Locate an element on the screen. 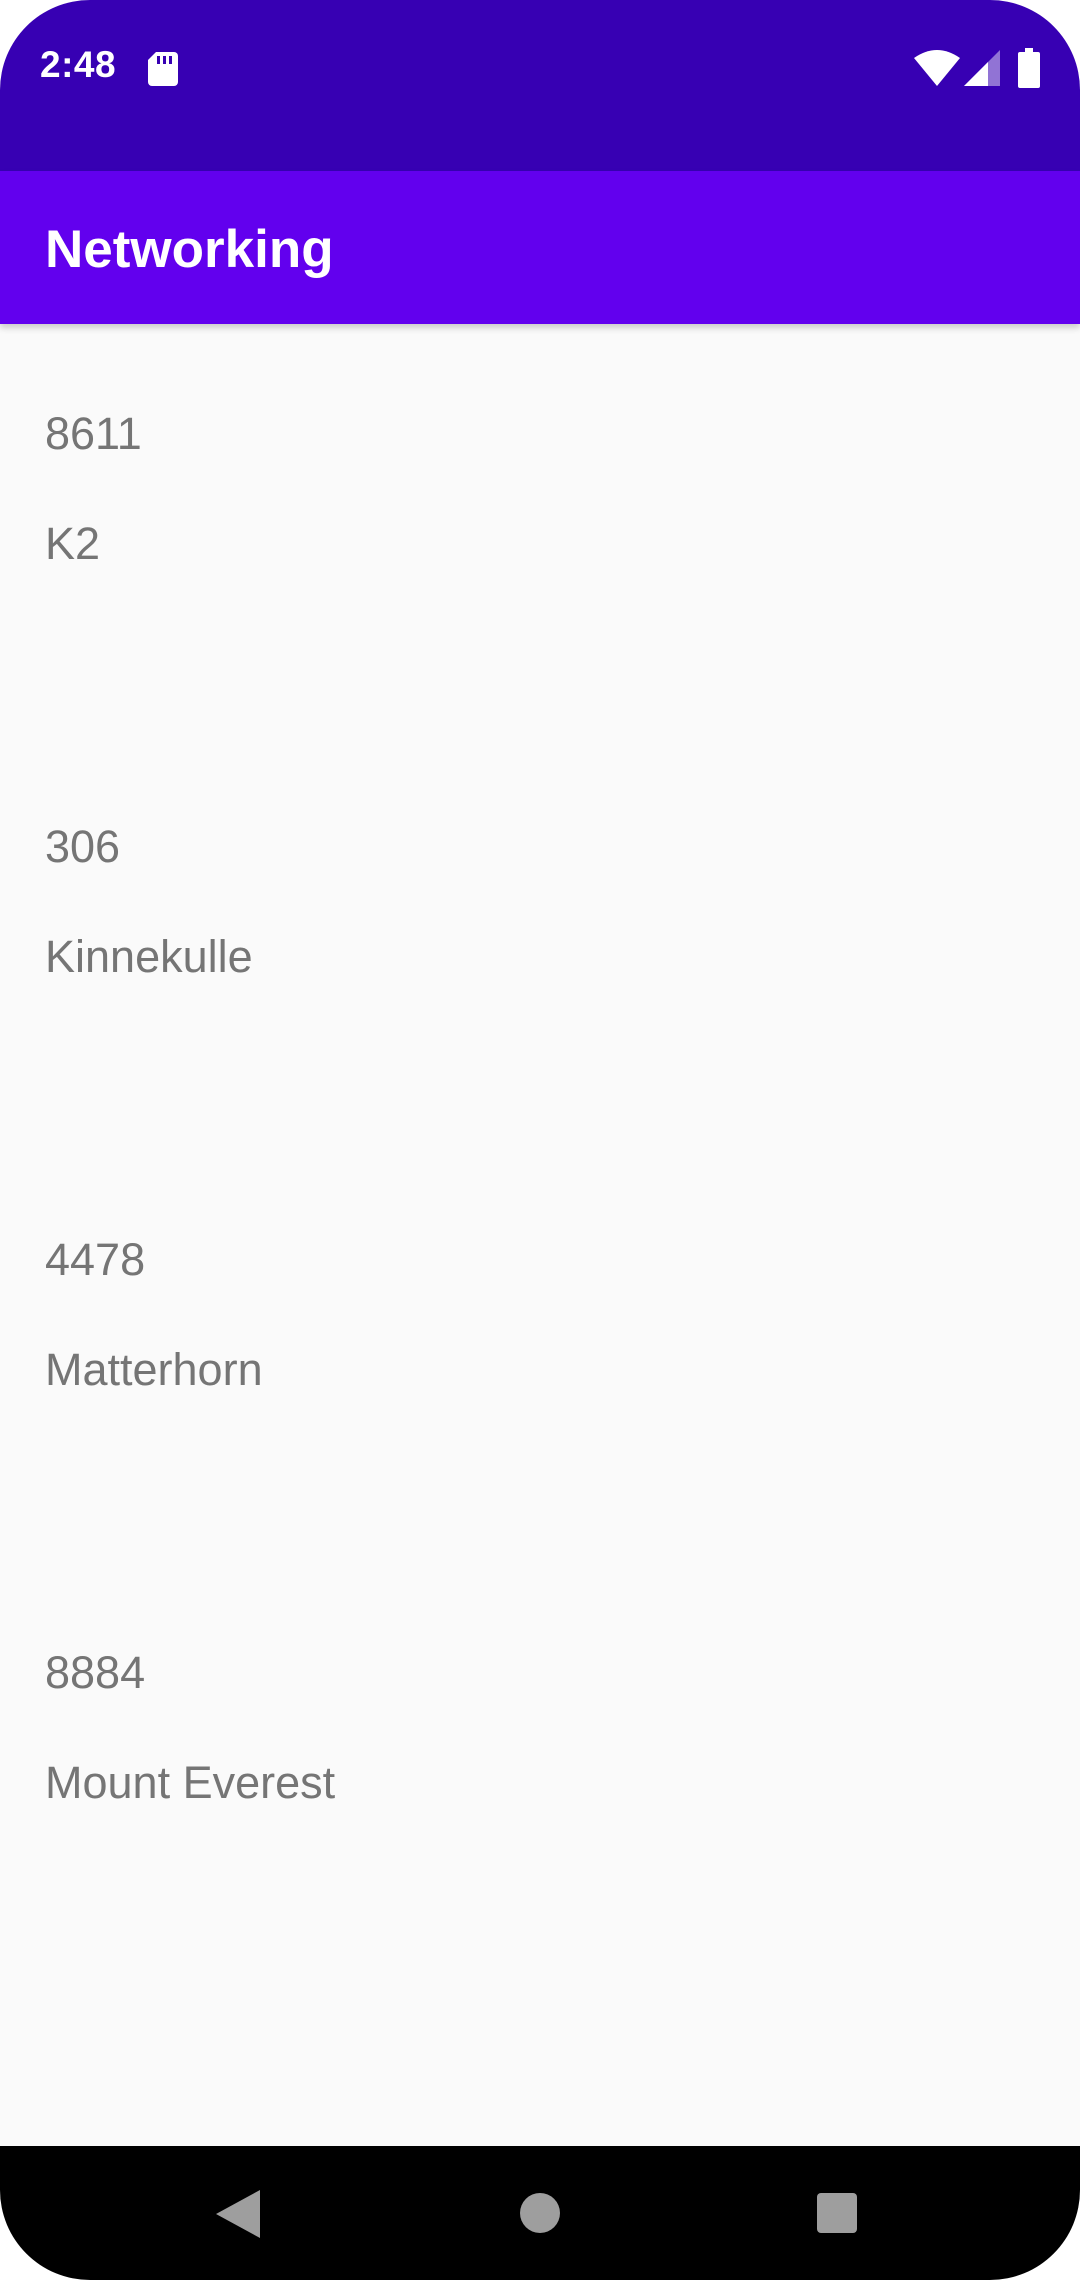 Image resolution: width=1080 pixels, height=2280 pixels. battery-icon is located at coordinates (1029, 68).